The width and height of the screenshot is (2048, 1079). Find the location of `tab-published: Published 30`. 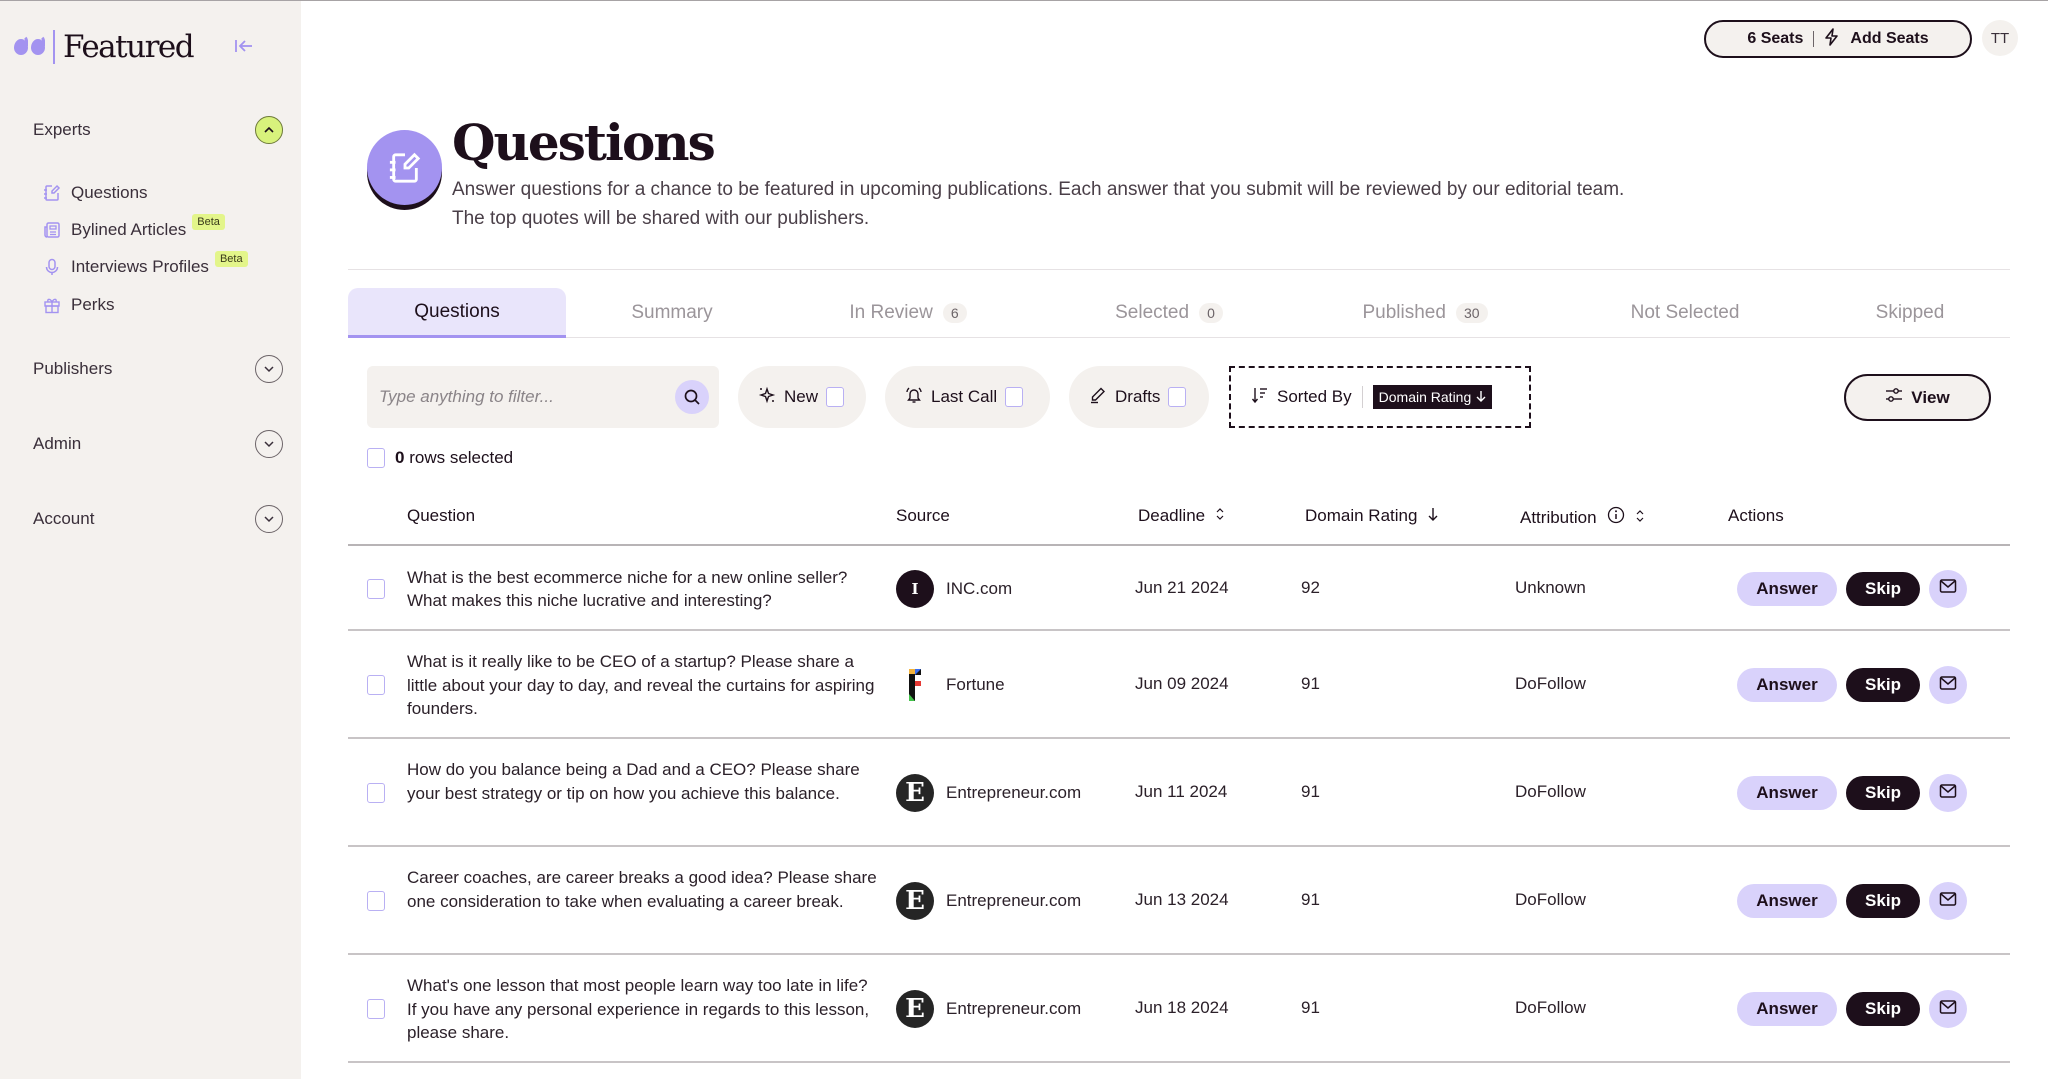

tab-published: Published 30 is located at coordinates (1425, 313).